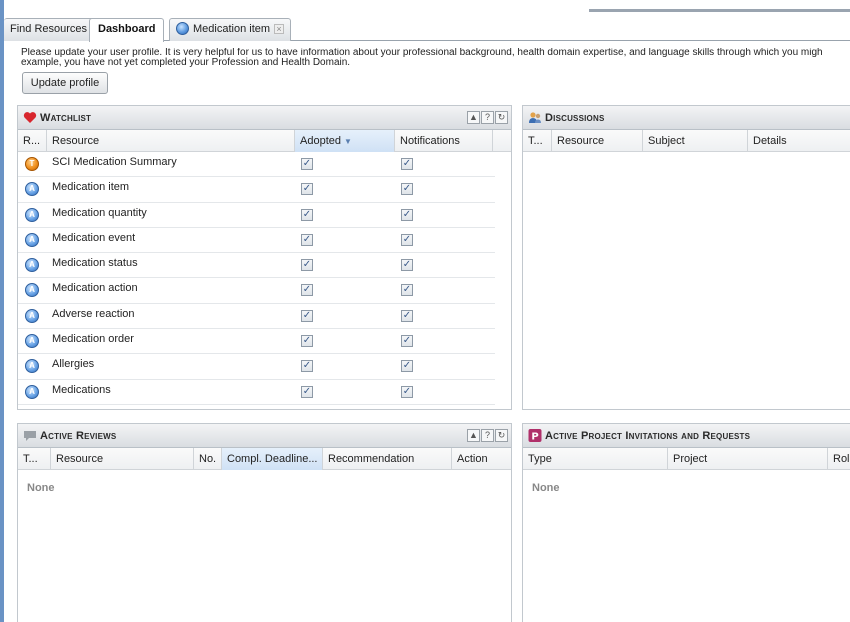 This screenshot has width=850, height=622. What do you see at coordinates (595, 459) in the screenshot?
I see `column-type: Type` at bounding box center [595, 459].